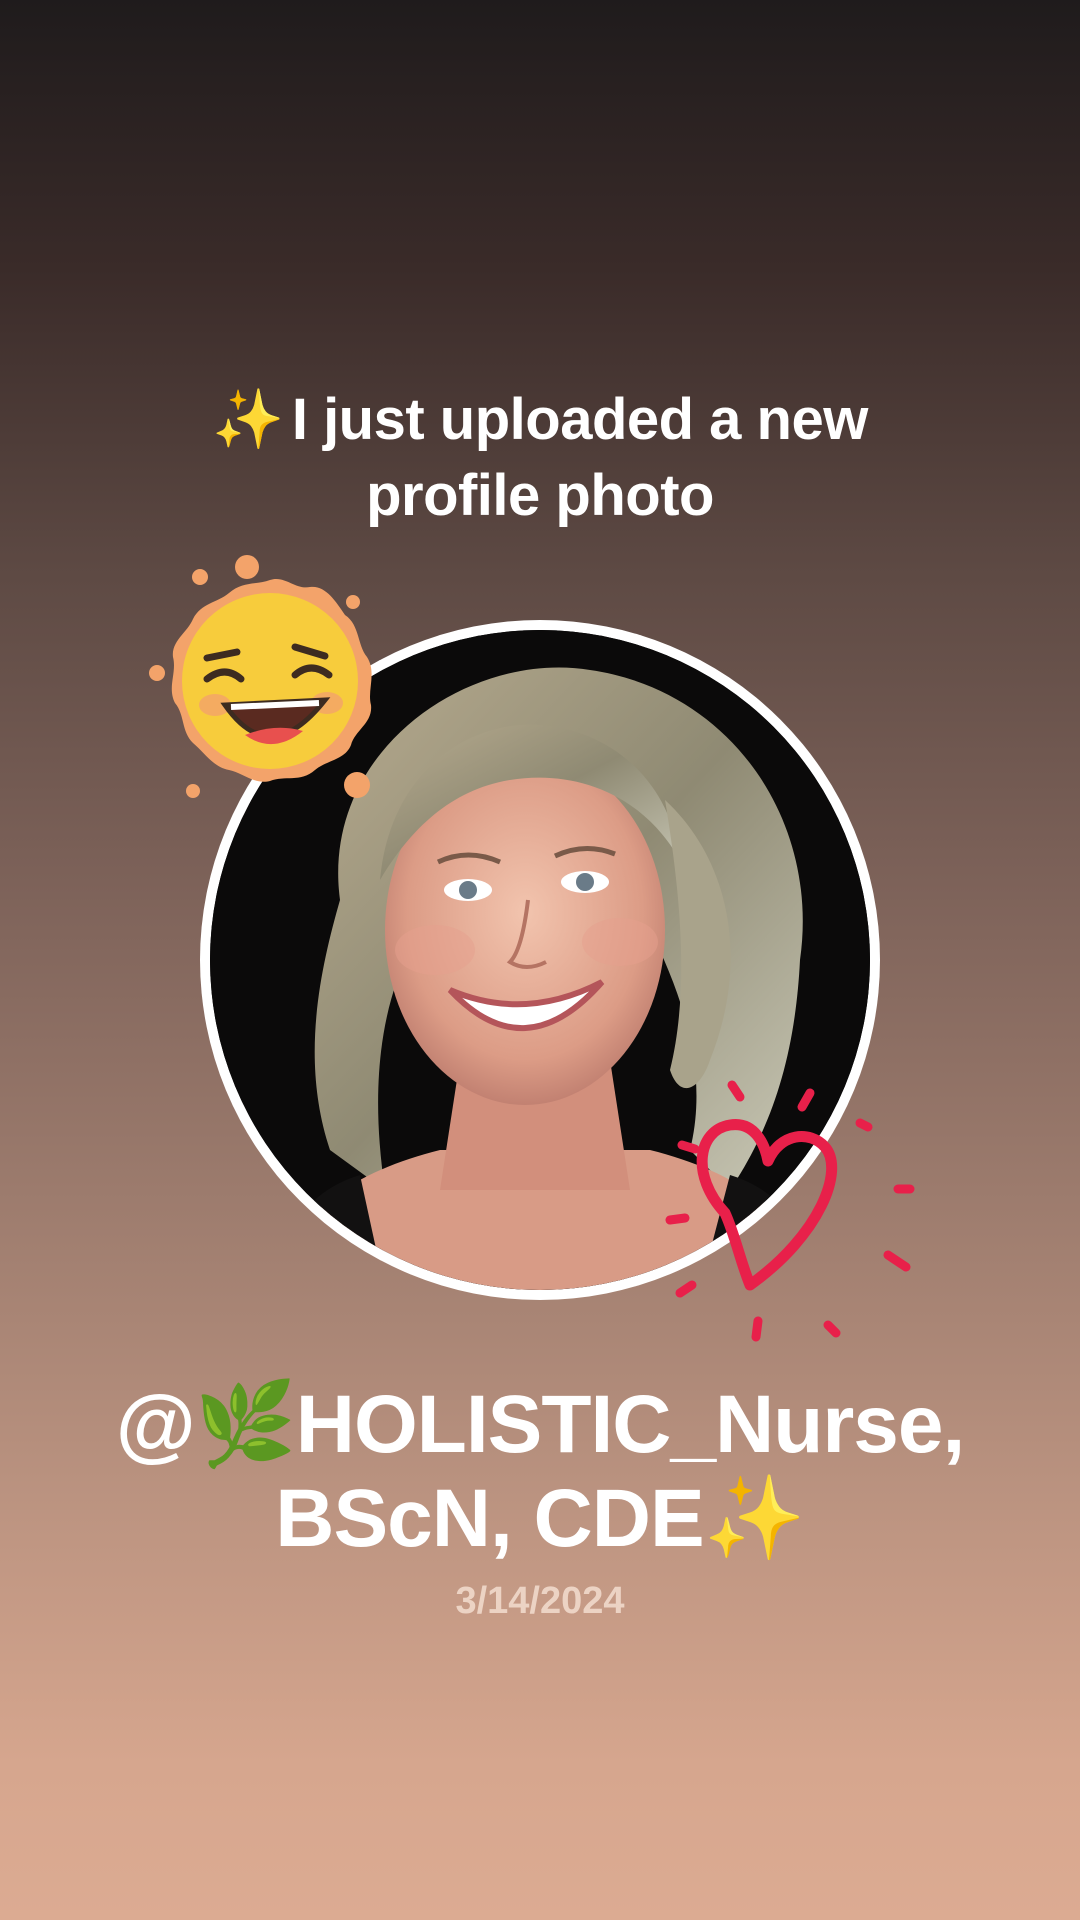 The image size is (1080, 1920). Describe the element at coordinates (580, 457) in the screenshot. I see `headline-text: I just uploaded a new profile photo` at that location.